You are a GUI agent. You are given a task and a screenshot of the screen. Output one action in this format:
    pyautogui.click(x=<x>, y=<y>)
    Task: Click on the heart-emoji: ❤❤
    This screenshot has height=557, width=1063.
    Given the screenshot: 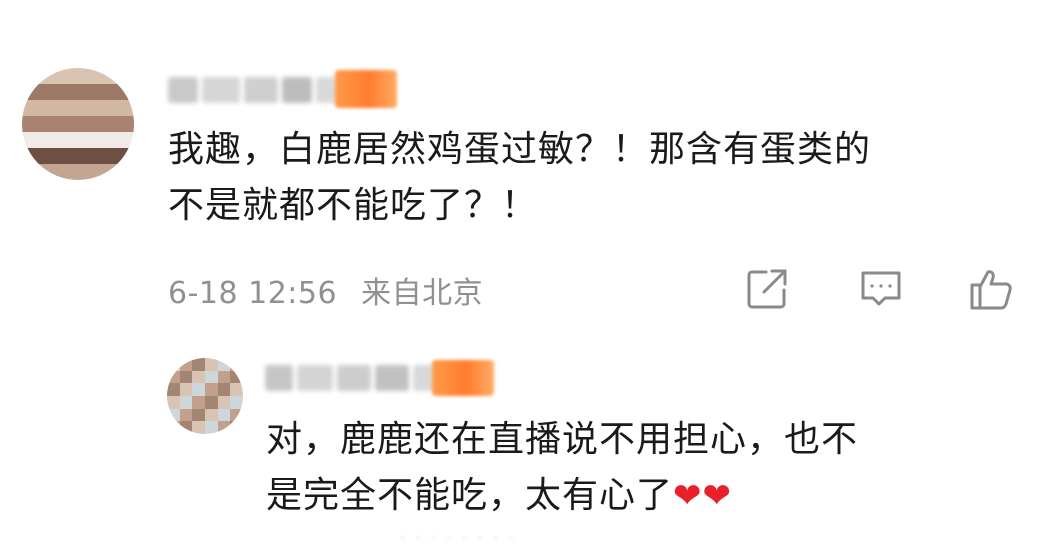 What is the action you would take?
    pyautogui.click(x=702, y=496)
    